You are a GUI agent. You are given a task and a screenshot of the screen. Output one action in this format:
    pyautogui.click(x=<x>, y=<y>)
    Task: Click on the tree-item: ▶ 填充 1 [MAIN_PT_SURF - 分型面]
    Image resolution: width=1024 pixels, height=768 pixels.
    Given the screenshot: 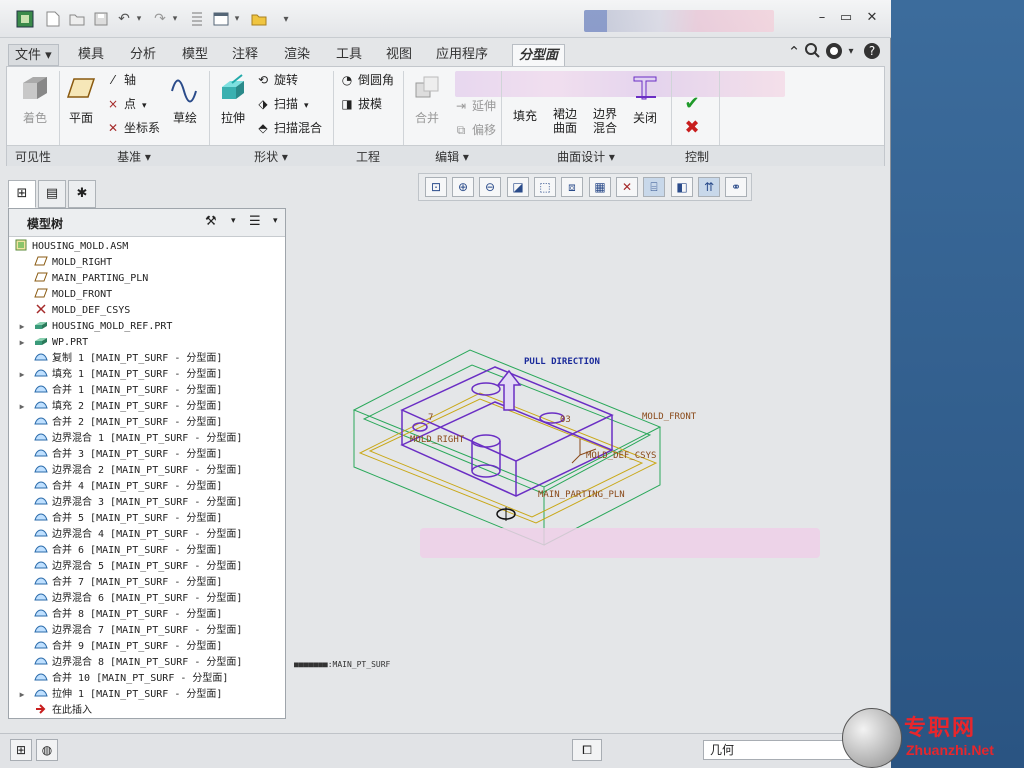 What is the action you would take?
    pyautogui.click(x=147, y=375)
    